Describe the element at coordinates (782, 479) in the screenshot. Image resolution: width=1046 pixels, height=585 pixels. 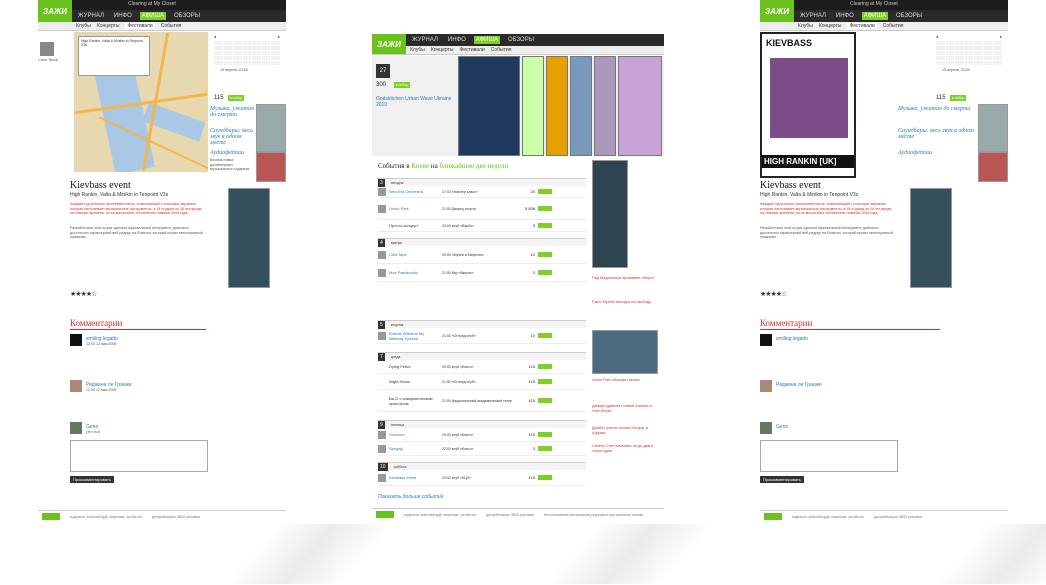
I see `comment-submit-button-3: Прокомментировать` at that location.